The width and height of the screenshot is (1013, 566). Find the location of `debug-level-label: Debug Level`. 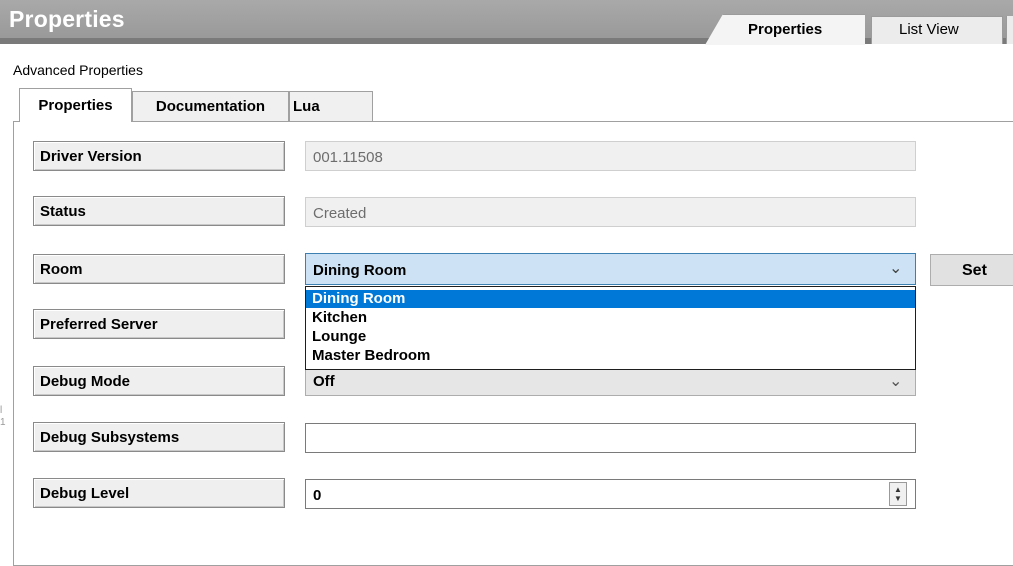

debug-level-label: Debug Level is located at coordinates (159, 493).